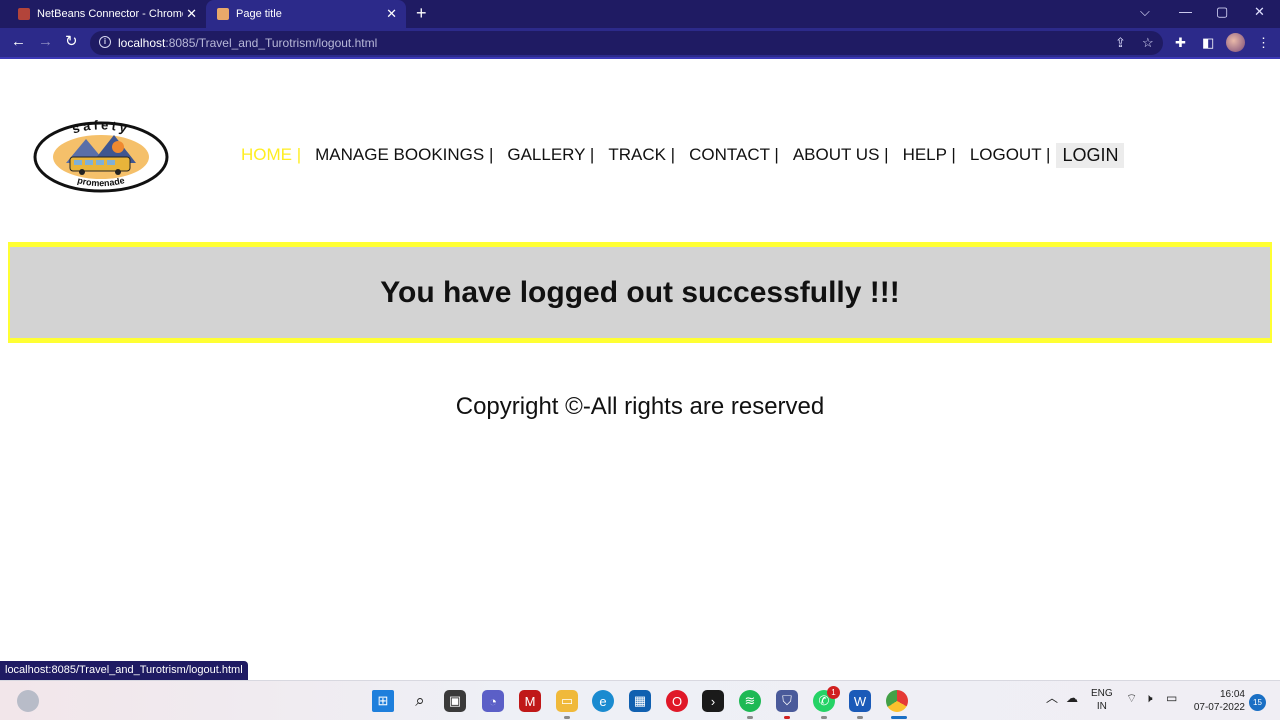 The image size is (1280, 720). What do you see at coordinates (420, 701) in the screenshot?
I see `search-icon: ⌕` at bounding box center [420, 701].